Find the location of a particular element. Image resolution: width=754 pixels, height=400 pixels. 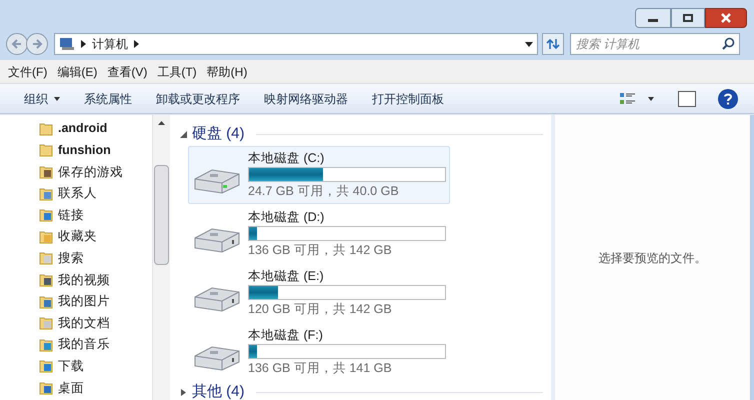

drive-tile: 本地磁盘 (E:) 120 GB 可用，共 142 GB is located at coordinates (319, 293).